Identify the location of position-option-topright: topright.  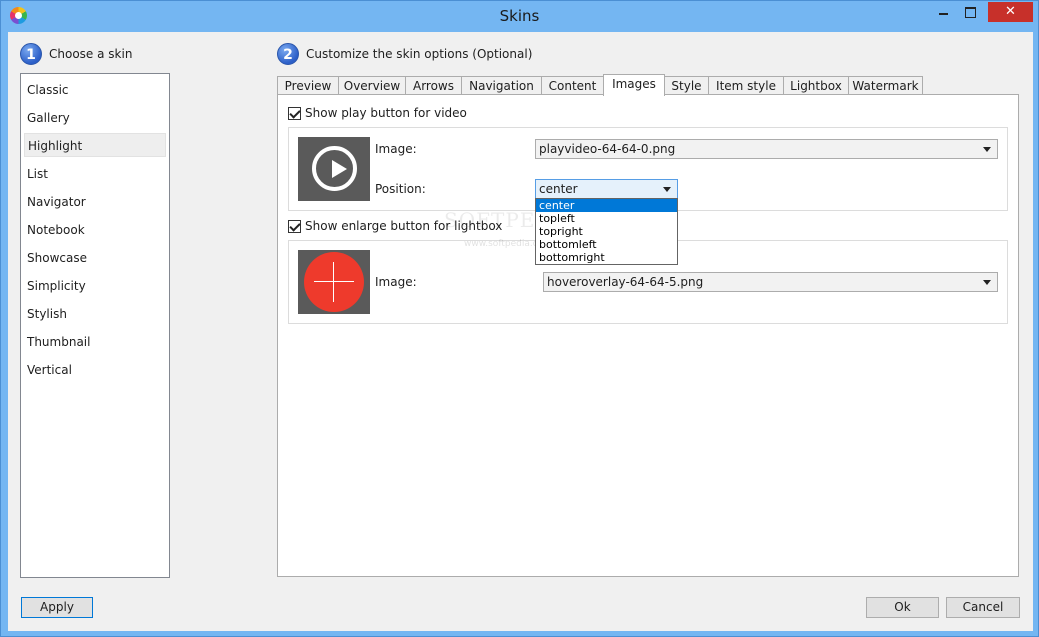
(606, 231).